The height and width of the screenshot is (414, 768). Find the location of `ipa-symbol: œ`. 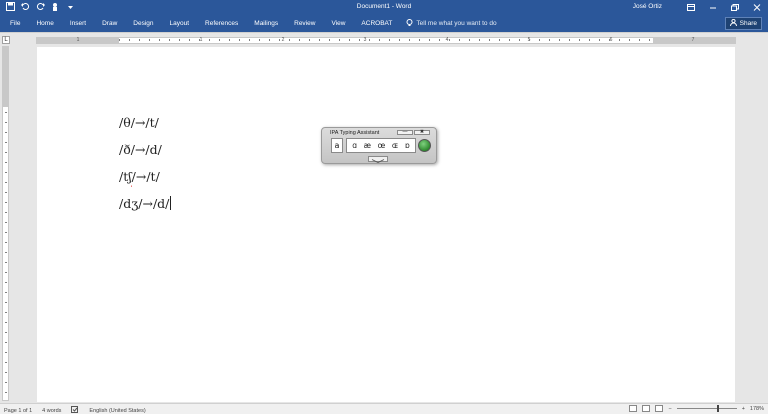

ipa-symbol: œ is located at coordinates (382, 145).